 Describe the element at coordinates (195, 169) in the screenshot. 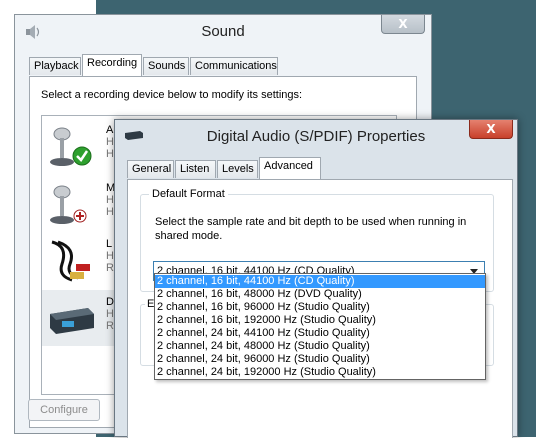

I see `tab-listen: Listen` at that location.